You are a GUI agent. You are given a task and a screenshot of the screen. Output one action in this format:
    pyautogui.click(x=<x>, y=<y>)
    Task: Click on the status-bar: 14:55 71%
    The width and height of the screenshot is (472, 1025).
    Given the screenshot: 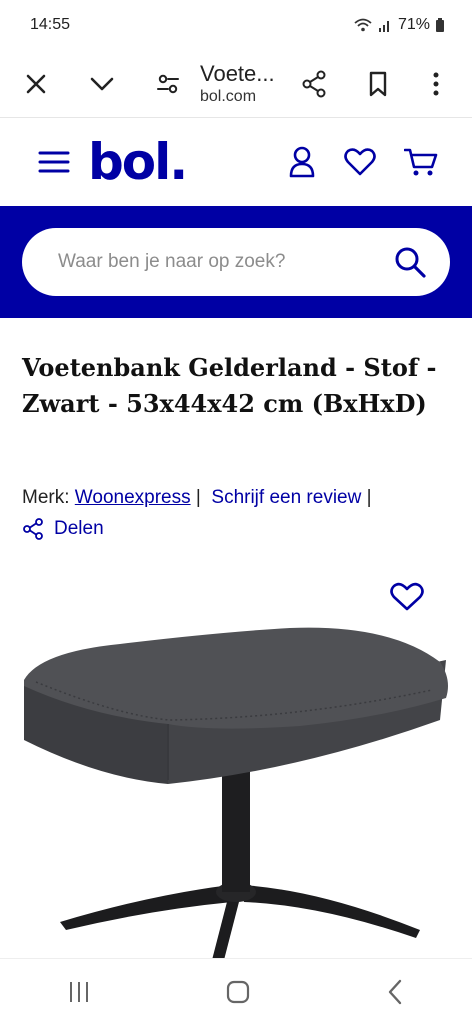 What is the action you would take?
    pyautogui.click(x=236, y=25)
    